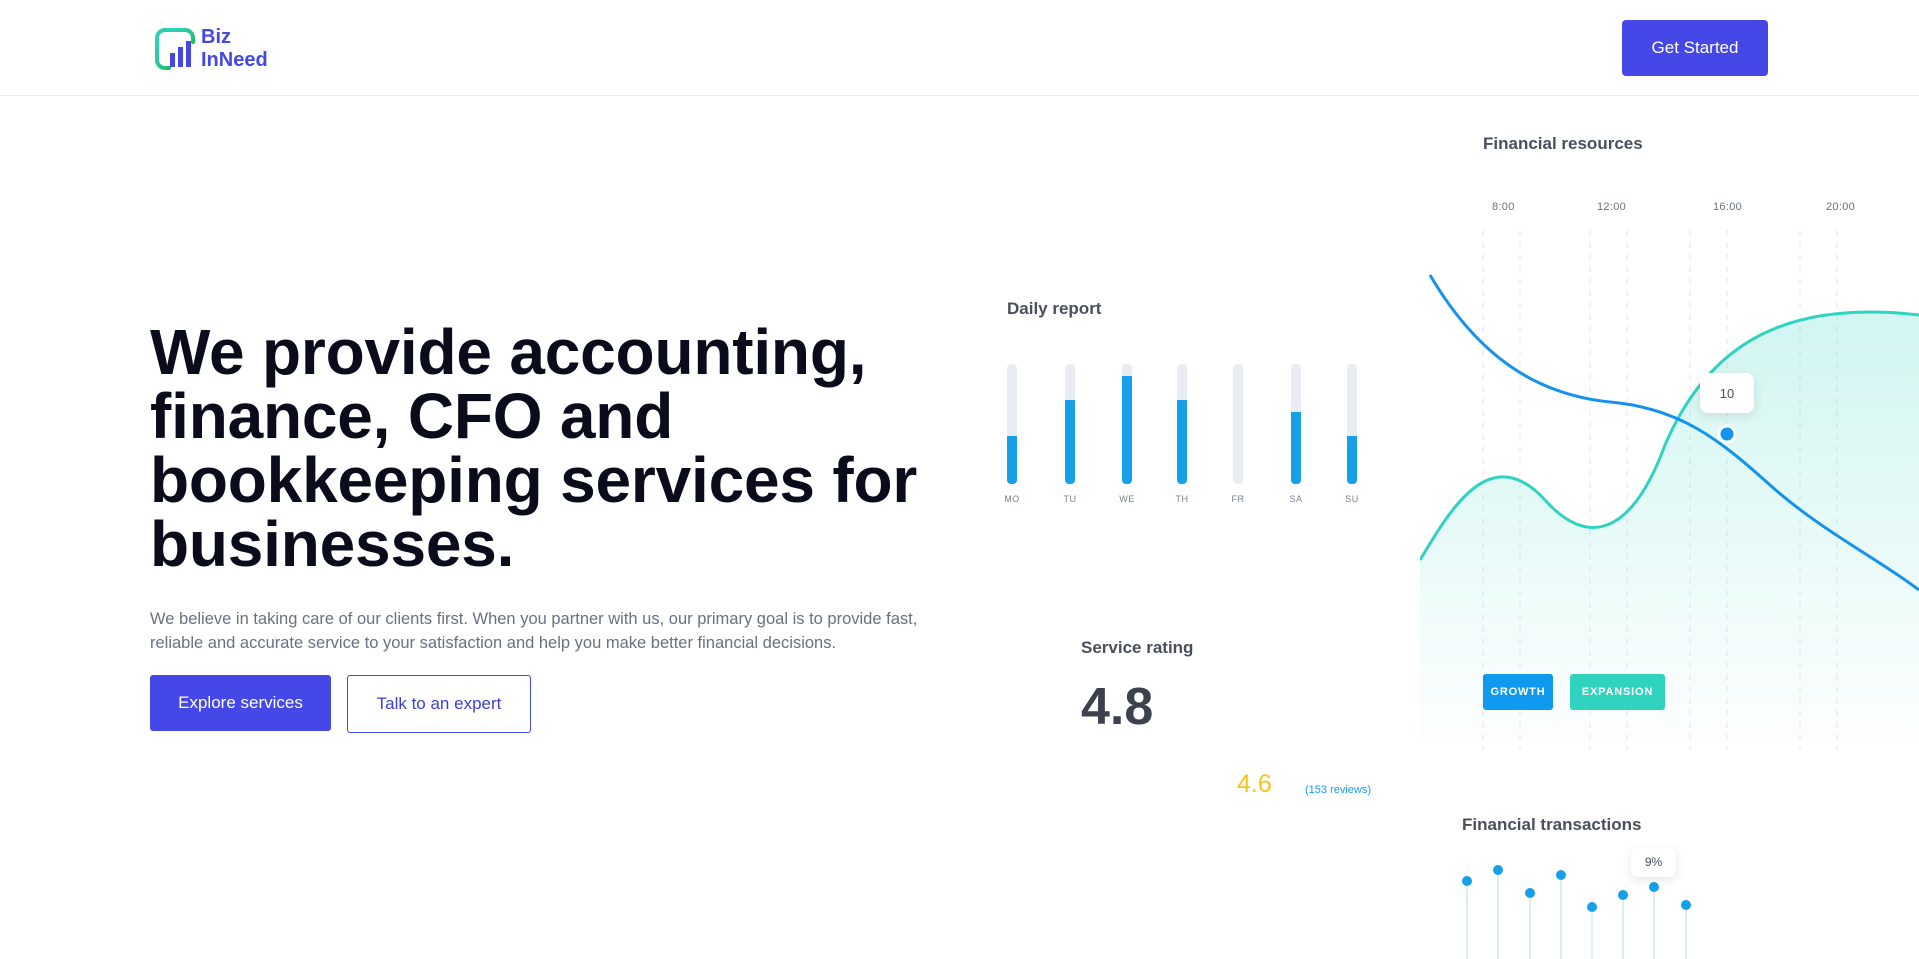  What do you see at coordinates (1552, 824) in the screenshot?
I see `financial-transactions-title: Financial transactions` at bounding box center [1552, 824].